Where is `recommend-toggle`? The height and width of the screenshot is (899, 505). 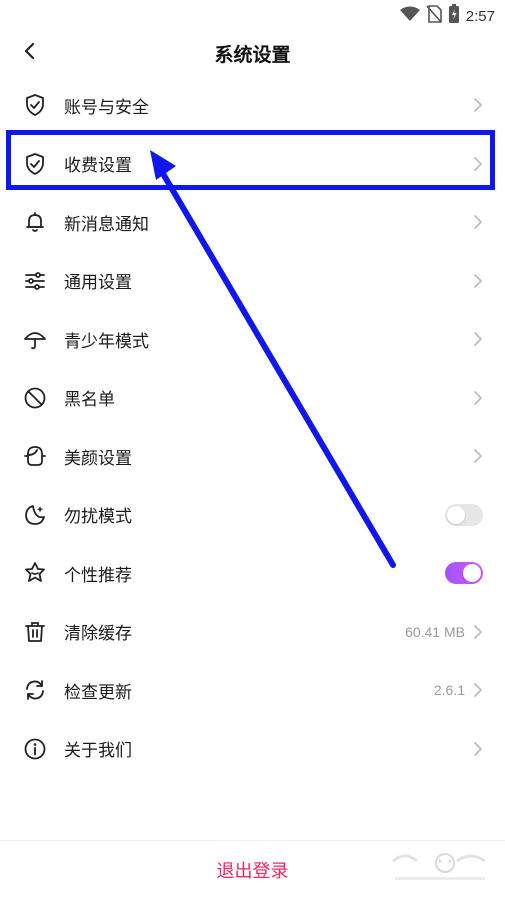 recommend-toggle is located at coordinates (464, 573).